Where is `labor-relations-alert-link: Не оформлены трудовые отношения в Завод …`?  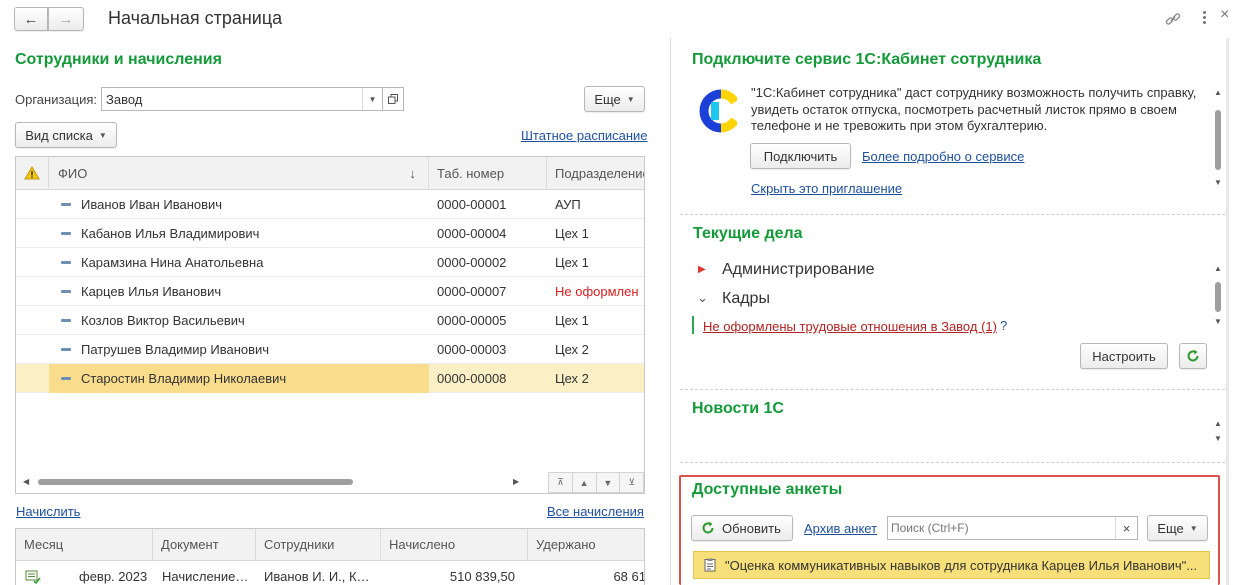
labor-relations-alert-link: Не оформлены трудовые отношения в Завод … is located at coordinates (850, 326).